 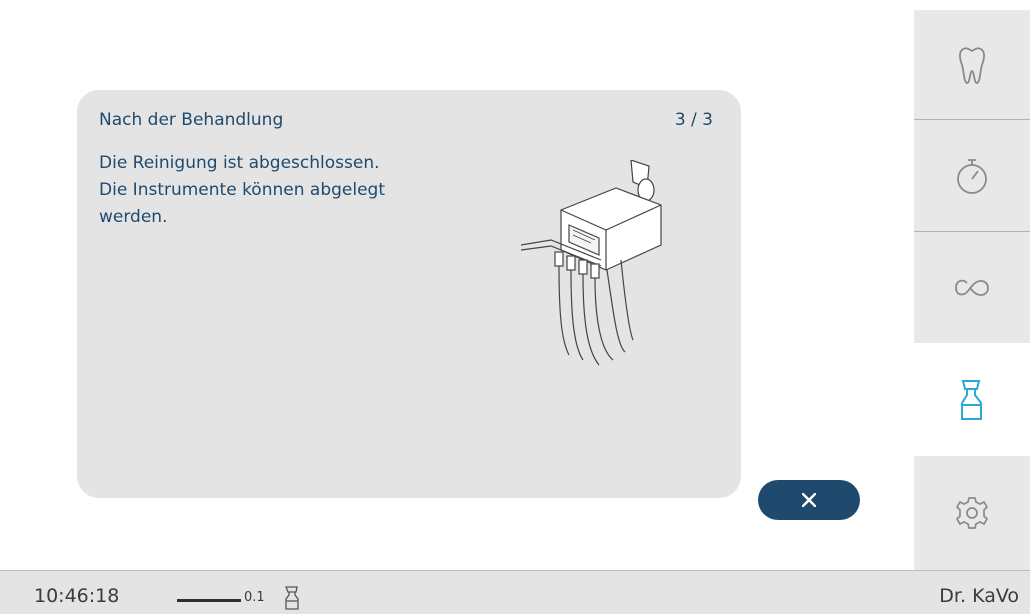 I want to click on dialog-message-line: werden., so click(x=133, y=217).